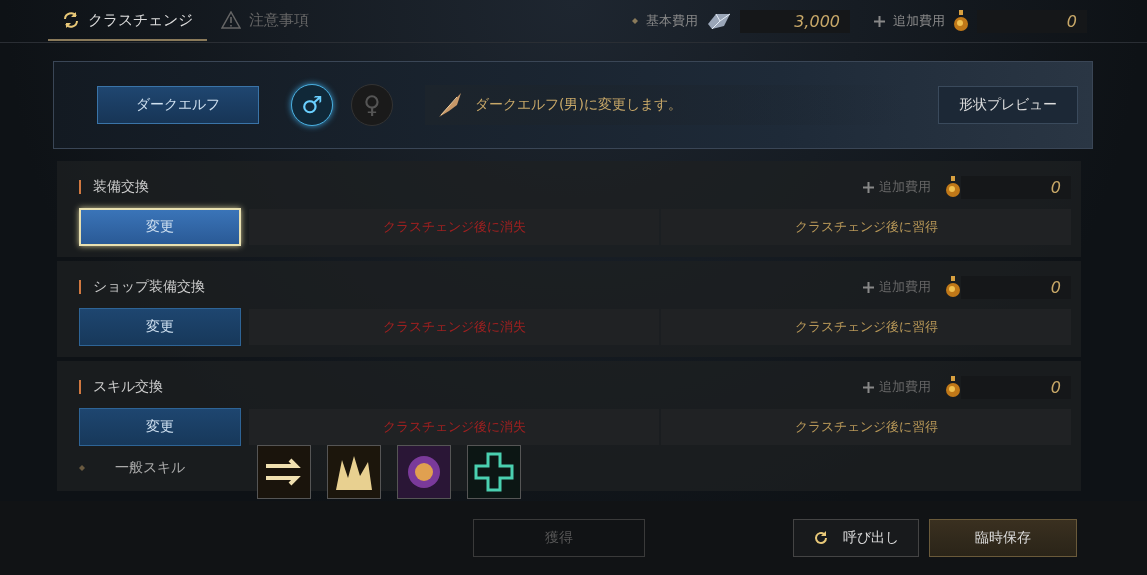 Image resolution: width=1147 pixels, height=575 pixels. I want to click on tab: クラスチェンジ, so click(127, 21).